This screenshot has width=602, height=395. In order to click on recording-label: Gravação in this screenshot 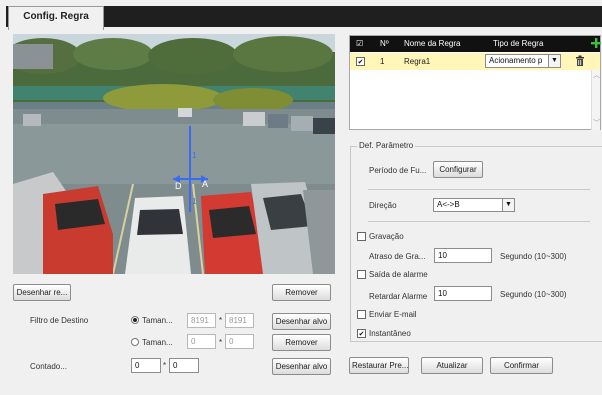, I will do `click(386, 236)`.